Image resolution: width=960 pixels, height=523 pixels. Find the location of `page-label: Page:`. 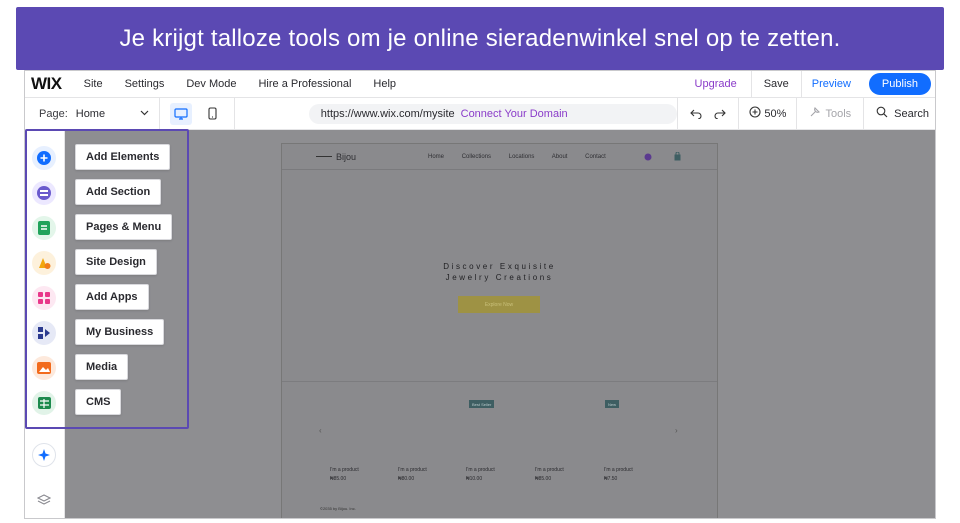

page-label: Page: is located at coordinates (53, 113).